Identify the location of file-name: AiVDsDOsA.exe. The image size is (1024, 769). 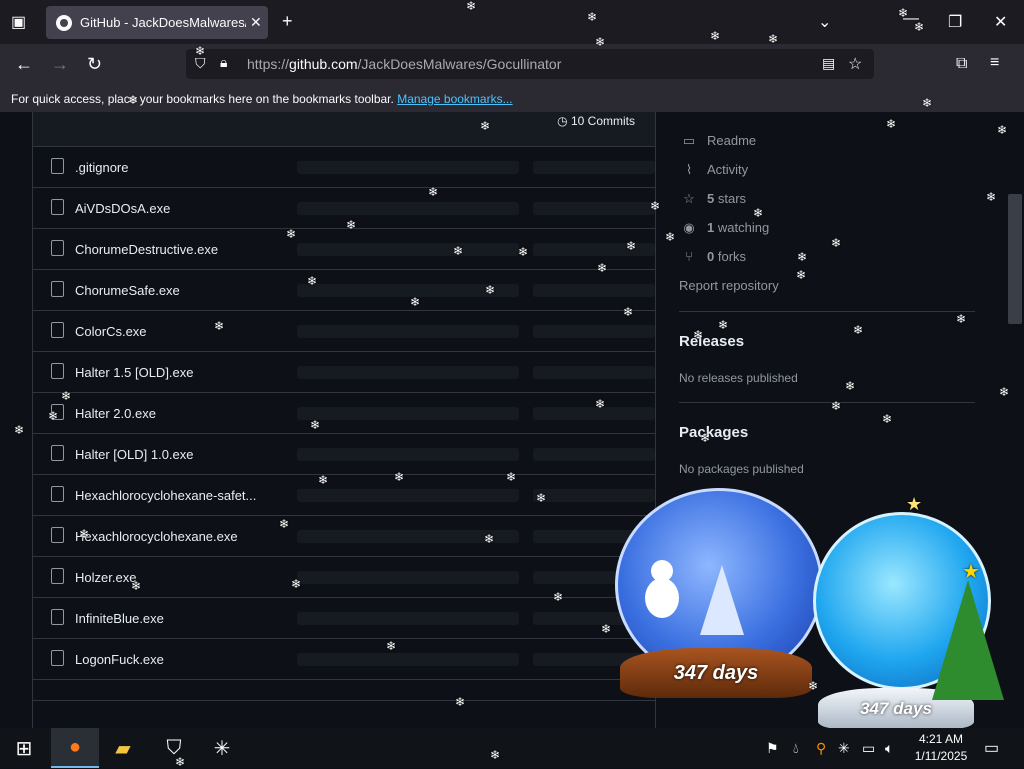
(122, 208).